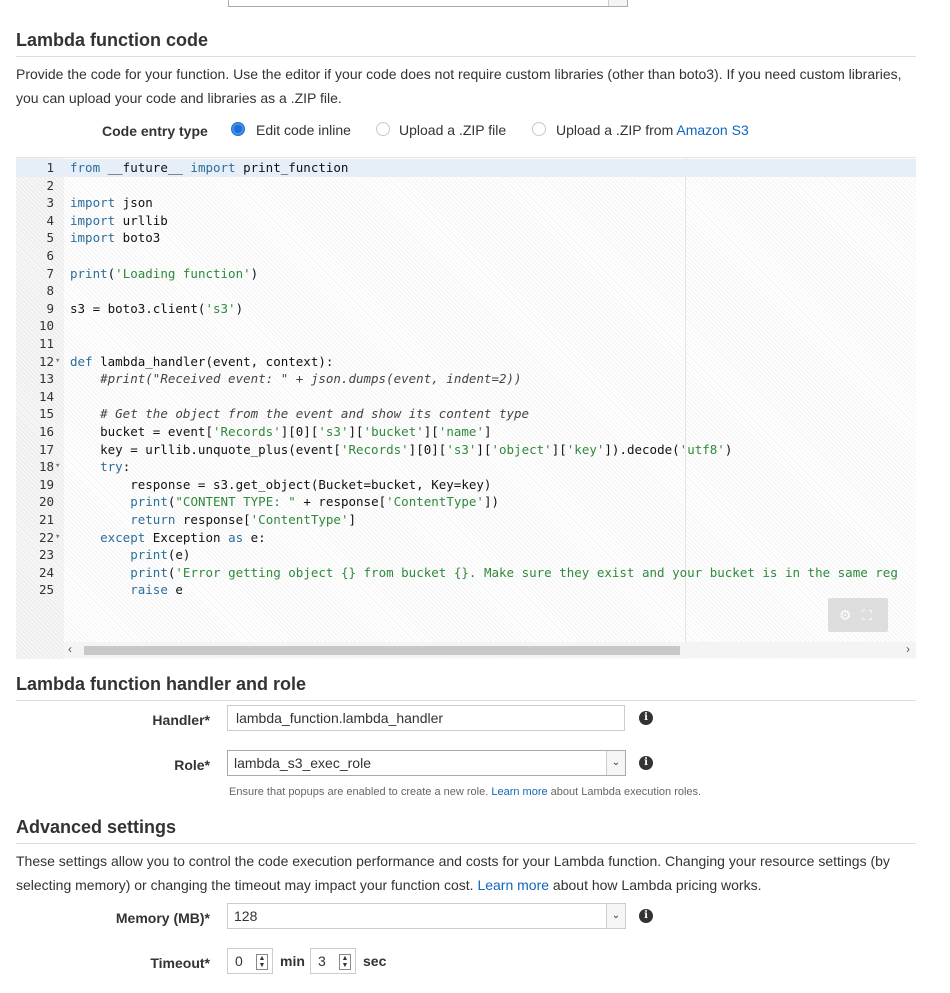  I want to click on code-line: 3 import json, so click(466, 203).